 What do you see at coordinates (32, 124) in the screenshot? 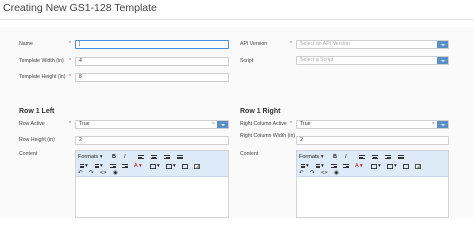
I see `row-active-label: Row Active` at bounding box center [32, 124].